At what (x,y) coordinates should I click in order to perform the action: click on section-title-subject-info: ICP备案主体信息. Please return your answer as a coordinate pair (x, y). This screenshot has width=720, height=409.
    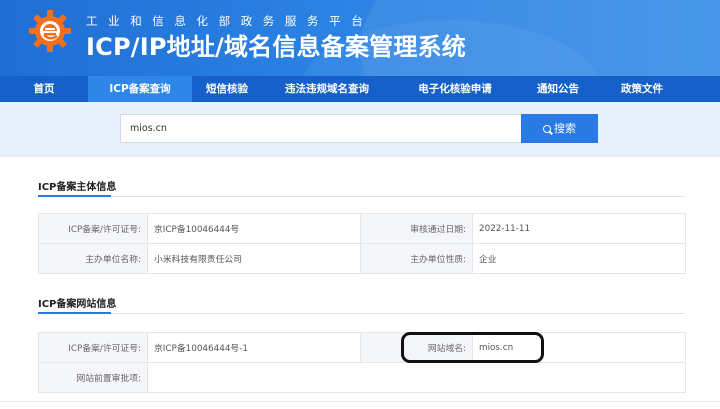
    Looking at the image, I should click on (77, 187).